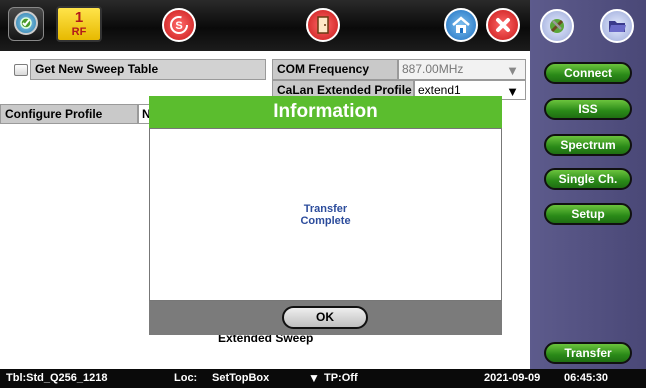  I want to click on stop-s-icon: S, so click(179, 25).